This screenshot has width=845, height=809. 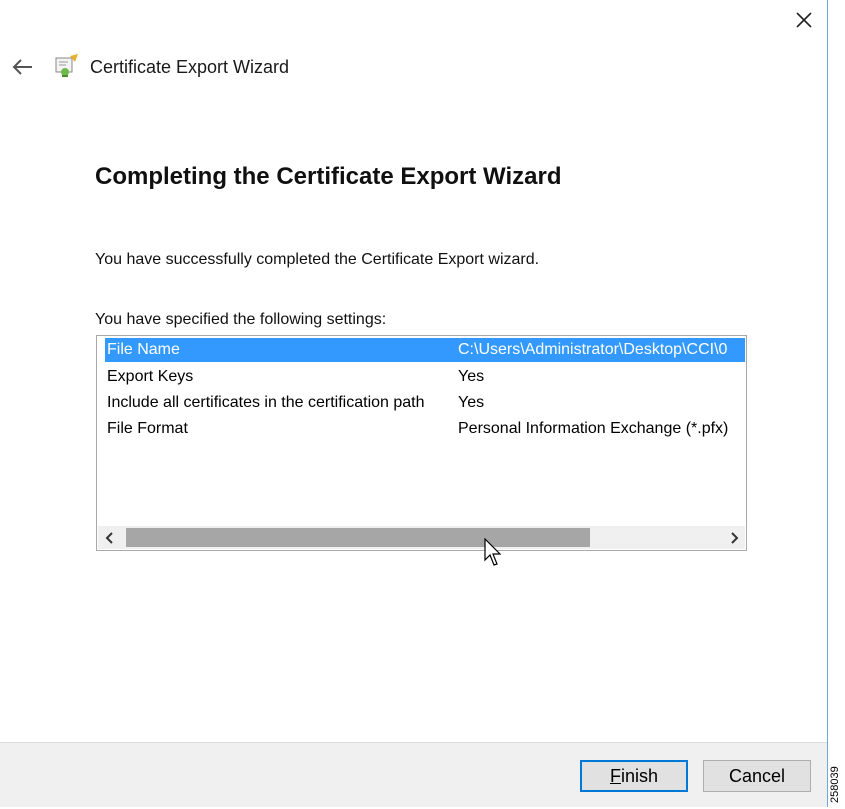 What do you see at coordinates (358, 537) in the screenshot?
I see `scroll-thumb` at bounding box center [358, 537].